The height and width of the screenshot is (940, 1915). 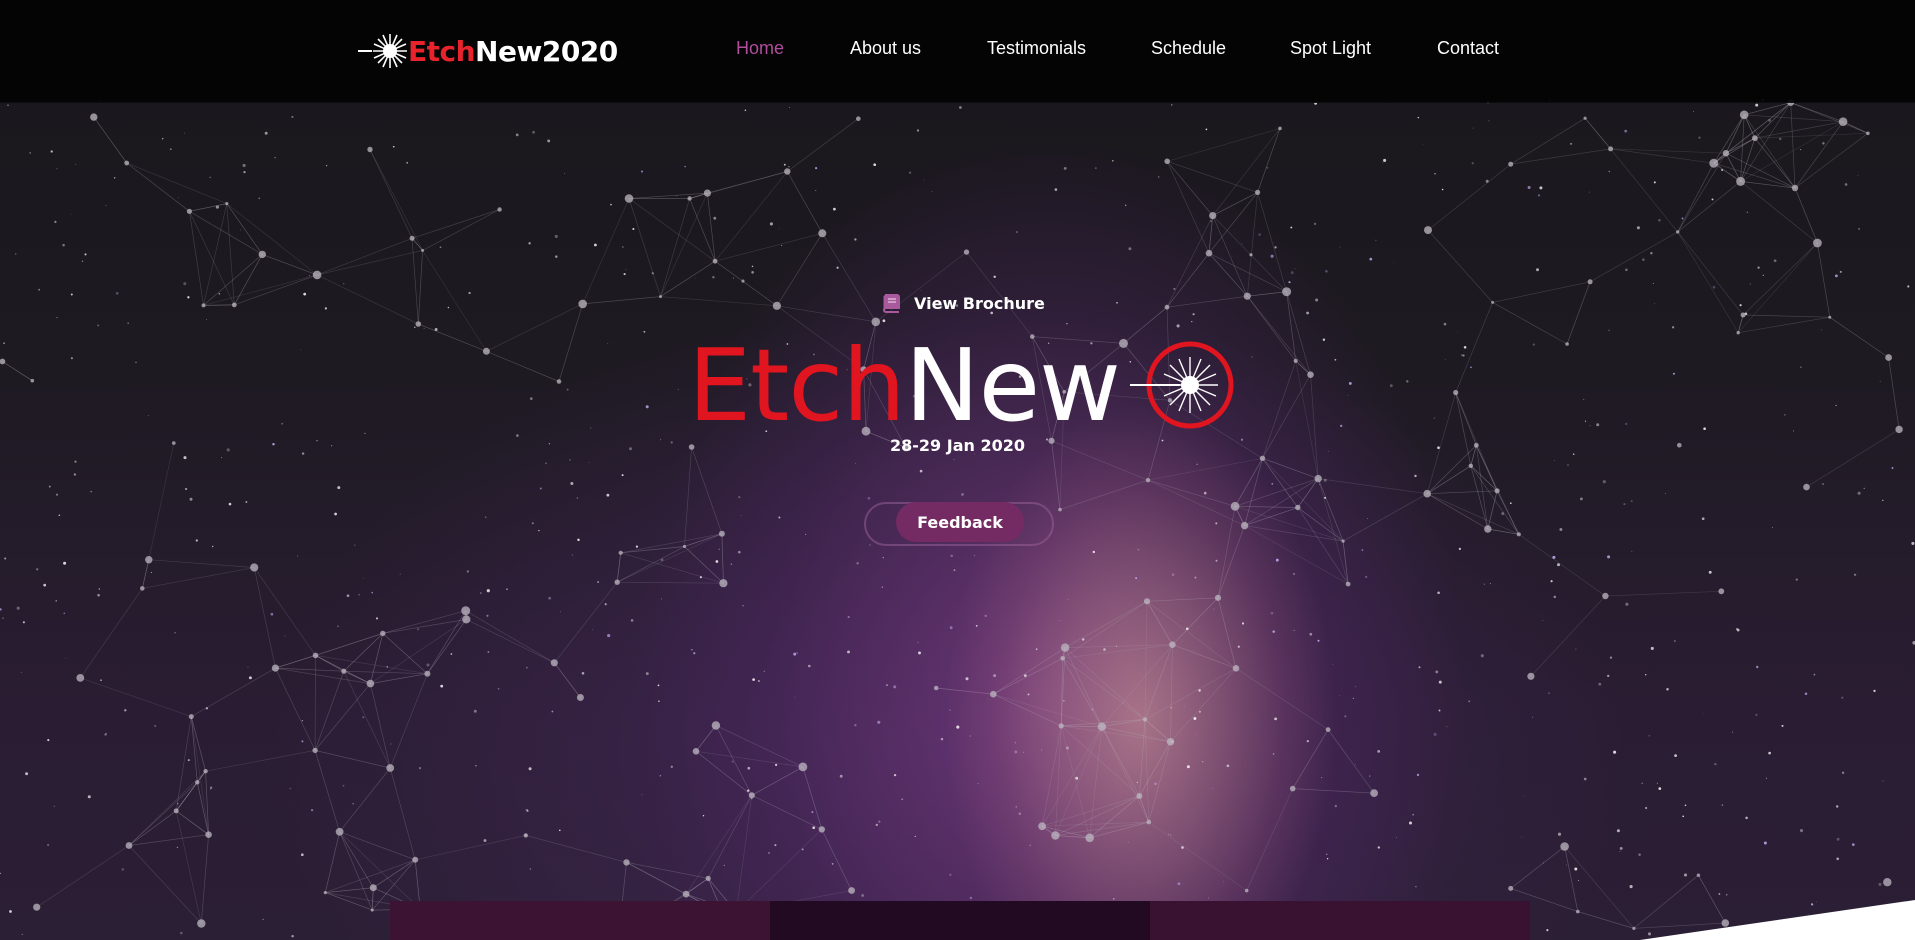 What do you see at coordinates (1036, 48) in the screenshot?
I see `nav-testimonials: Testimonials` at bounding box center [1036, 48].